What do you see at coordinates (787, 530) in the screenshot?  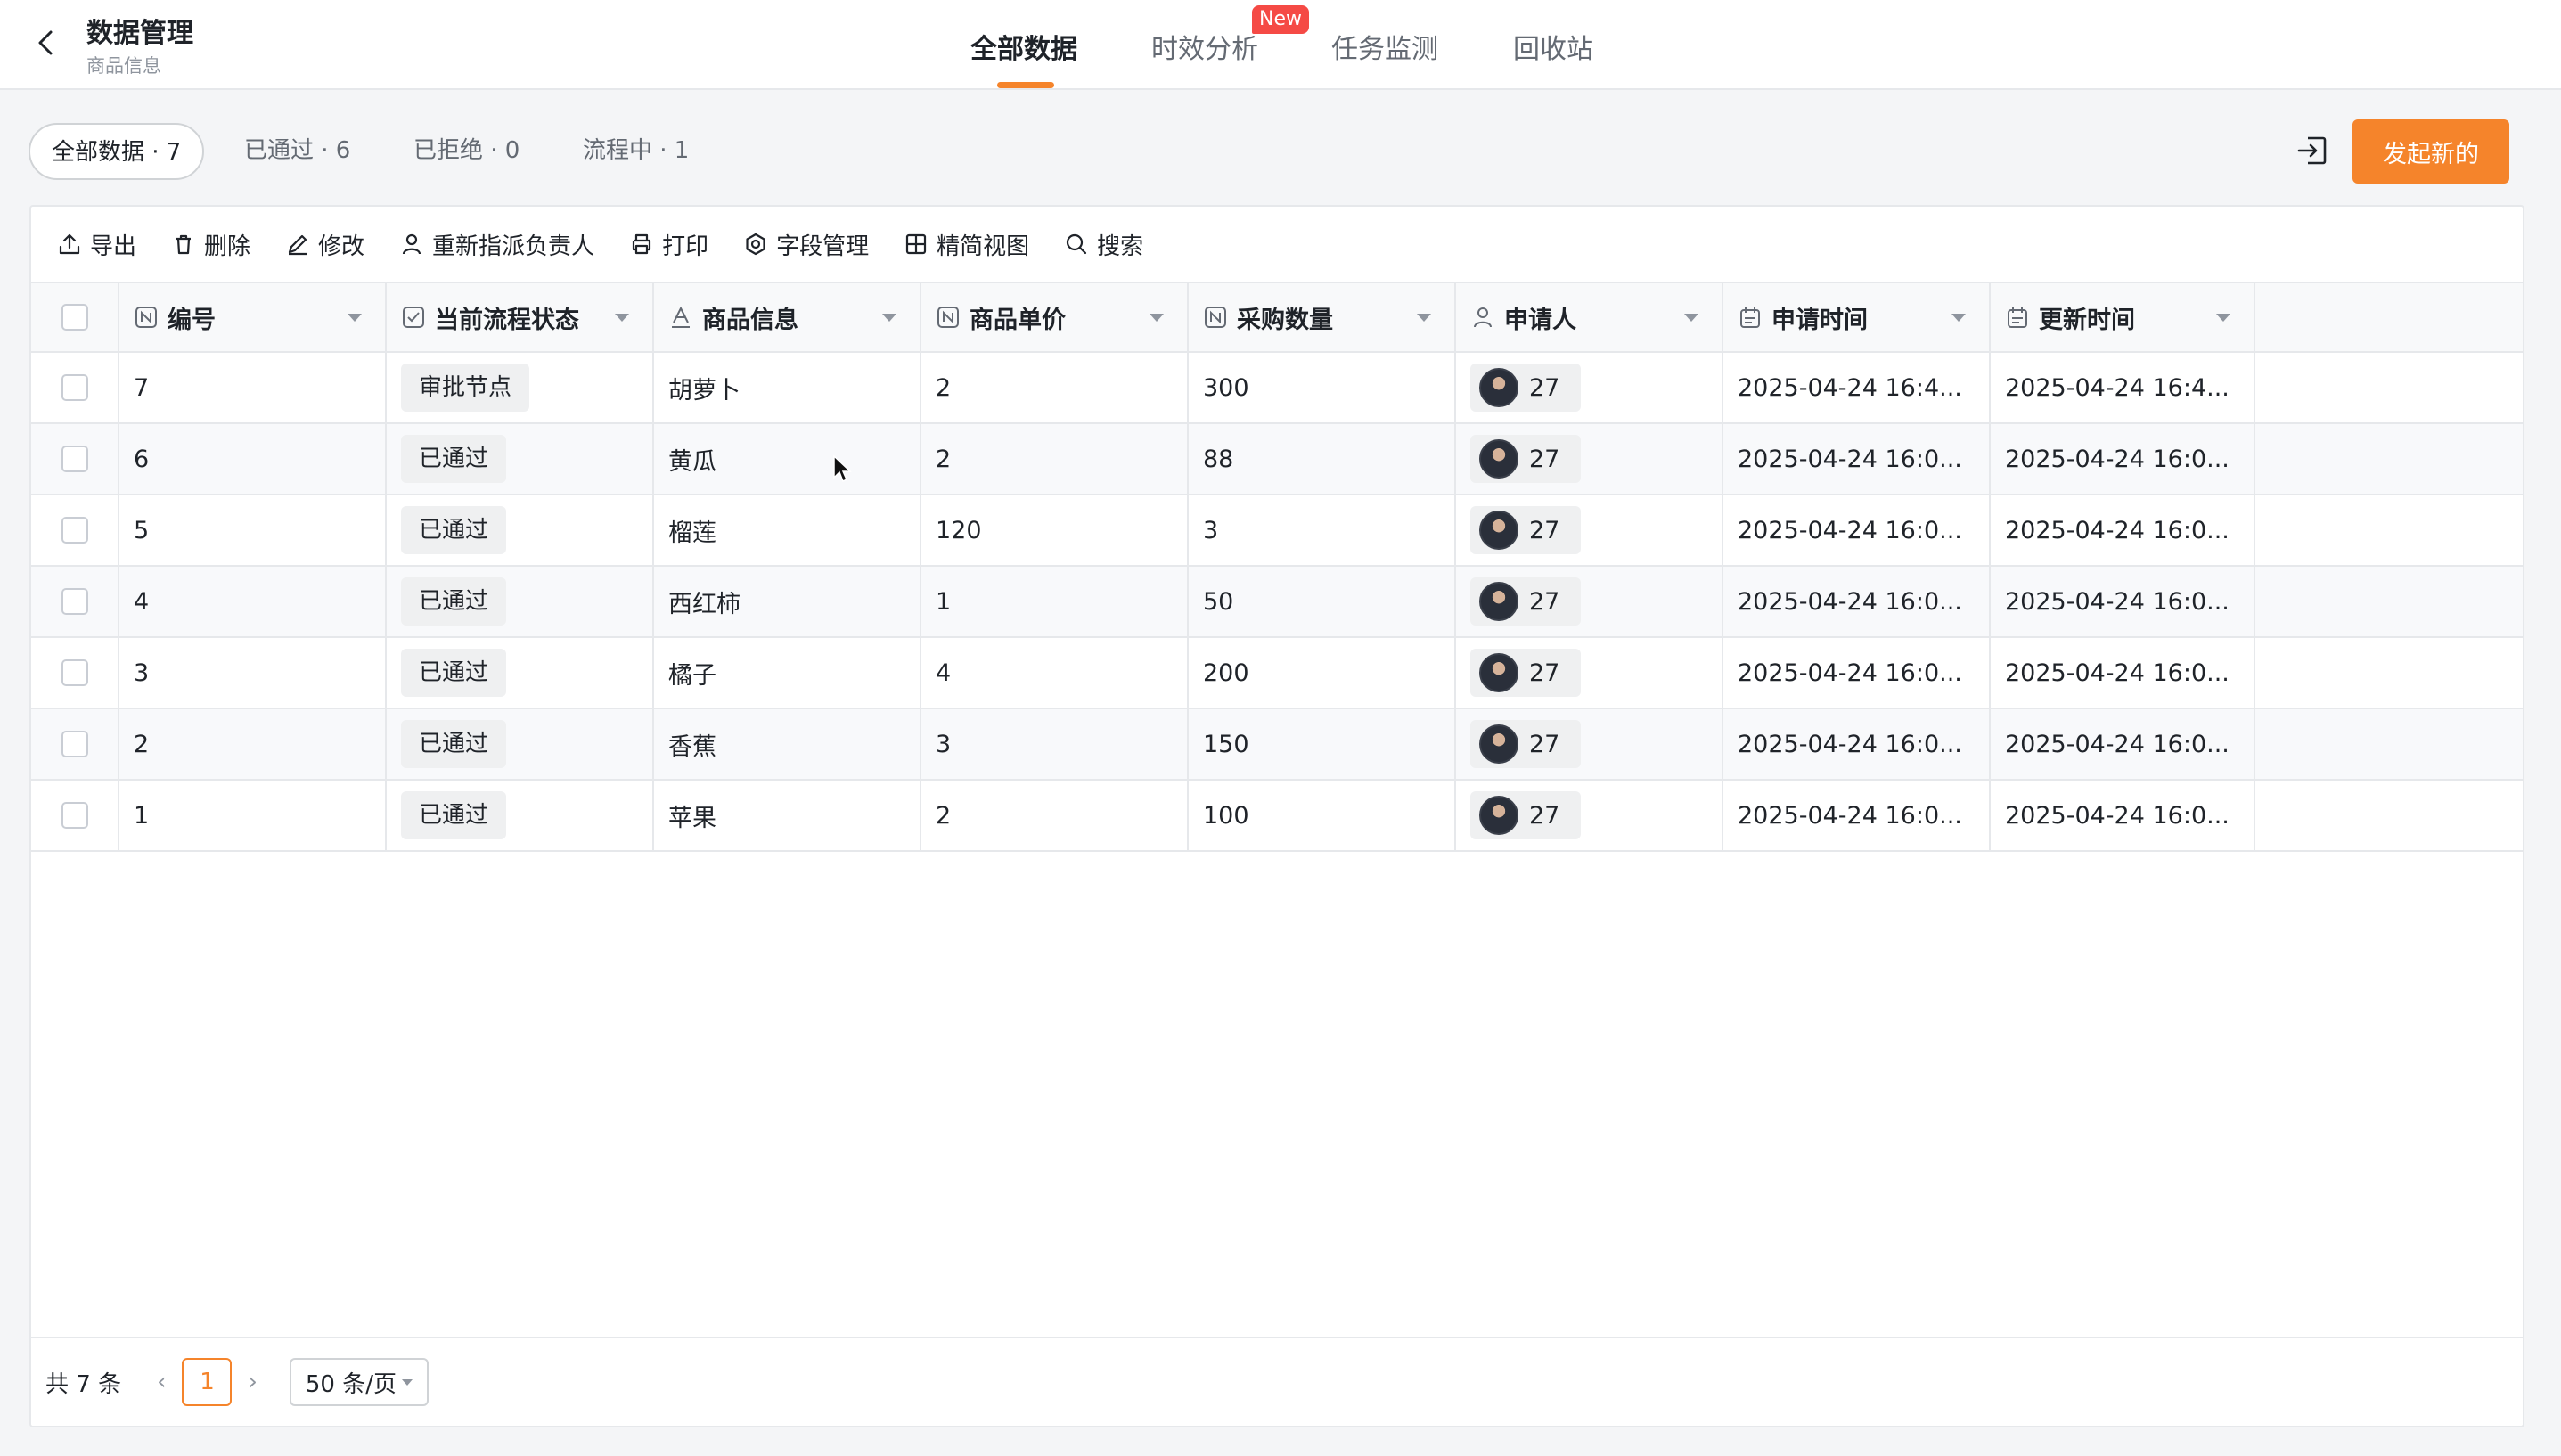 I see `cell-product: 榴莲` at bounding box center [787, 530].